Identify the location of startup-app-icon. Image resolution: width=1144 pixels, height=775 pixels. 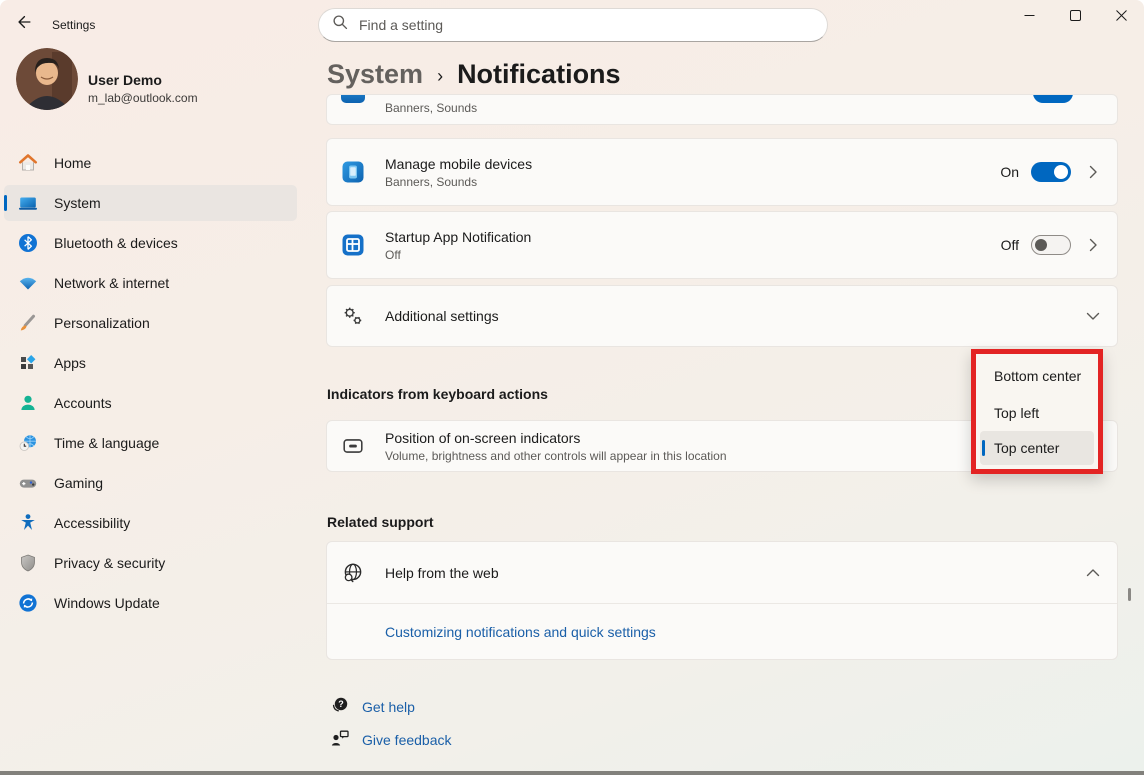
(353, 245).